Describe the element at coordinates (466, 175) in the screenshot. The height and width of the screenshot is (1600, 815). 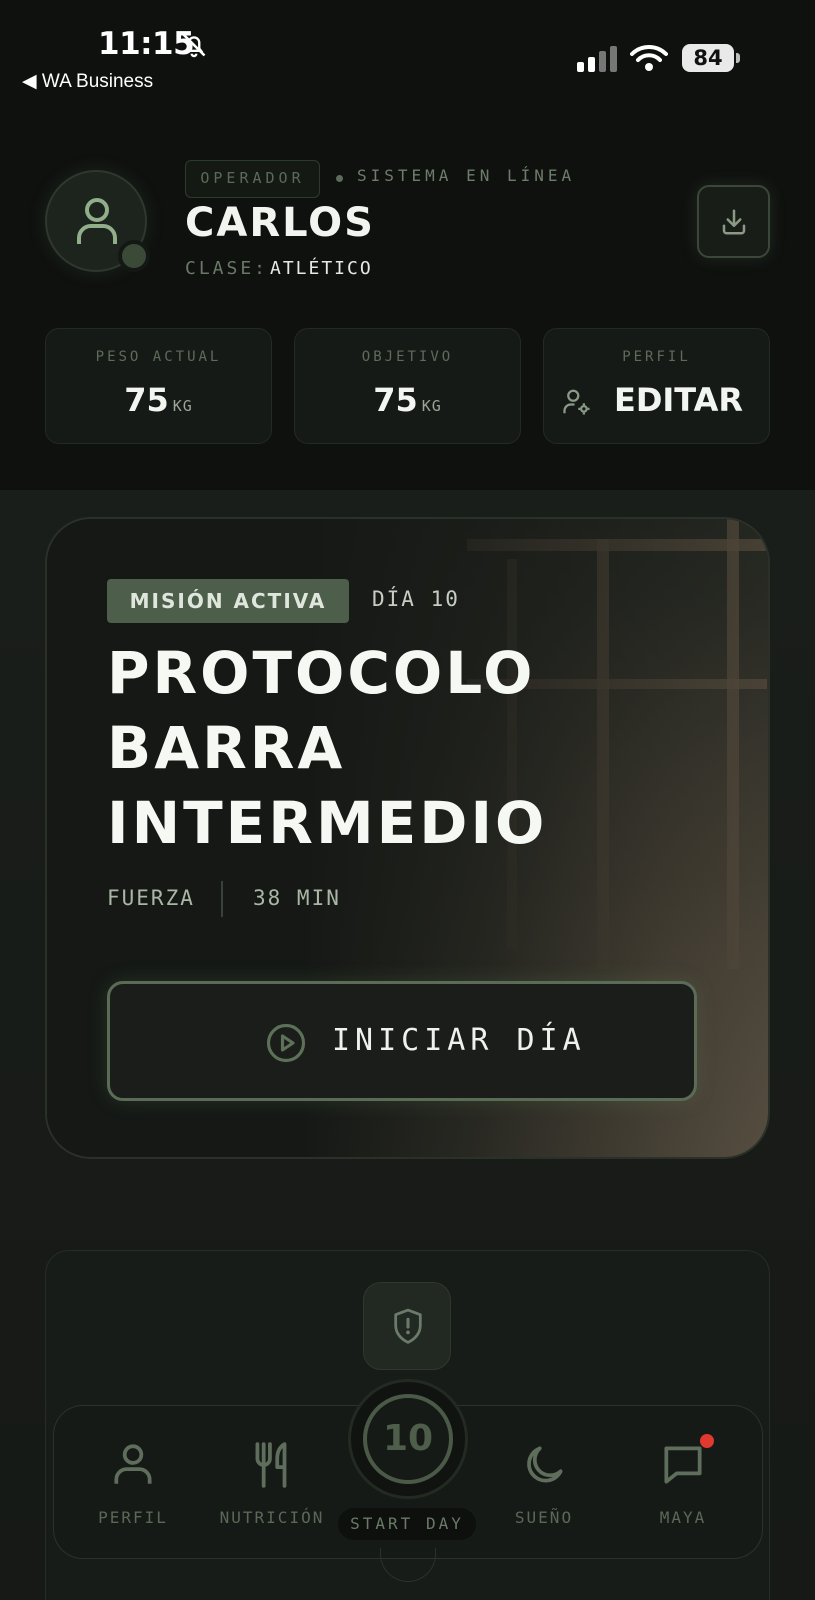
I see `system-status: SISTEMA EN LÍNEA` at that location.